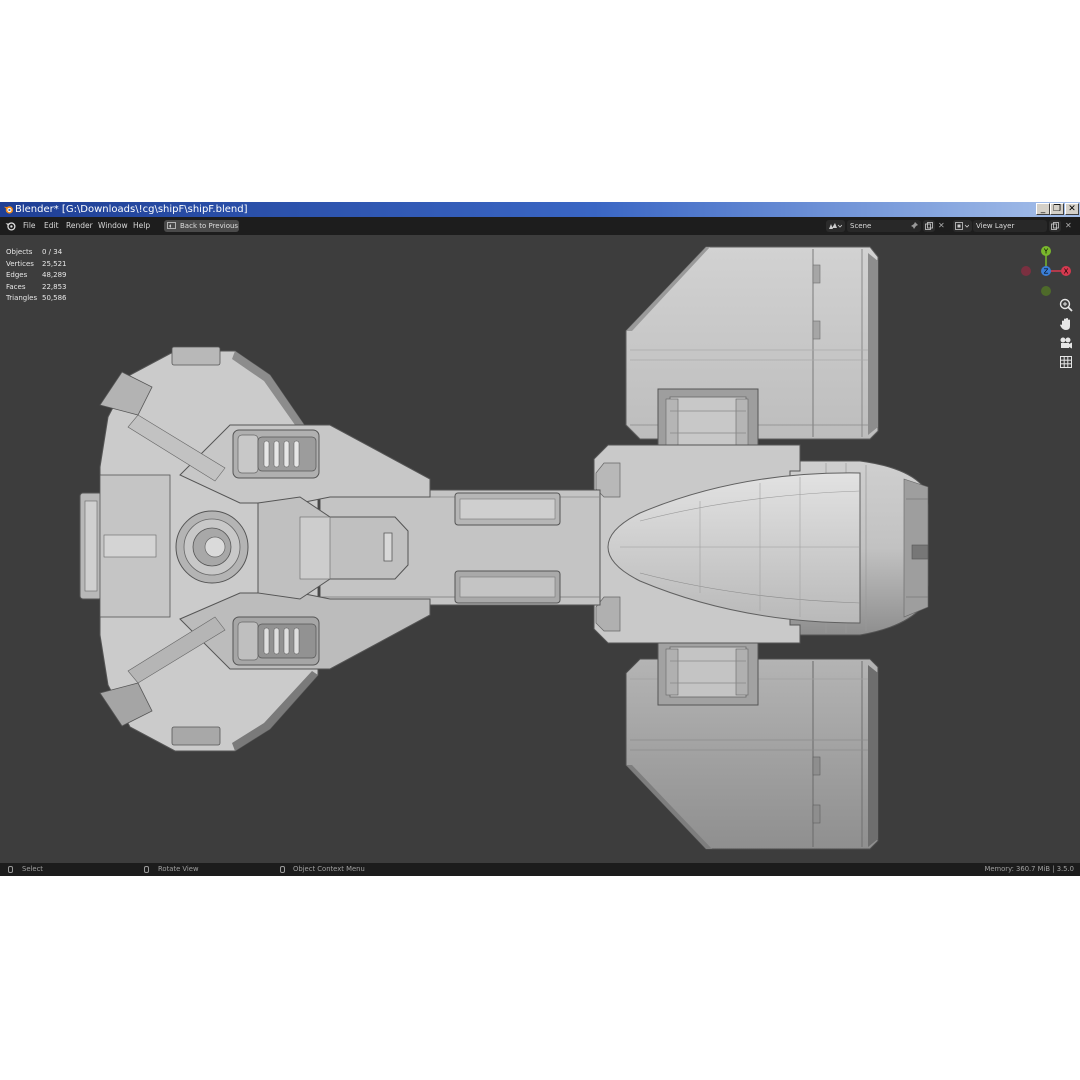 This screenshot has height=1080, width=1080. I want to click on mouse-left-icon, so click(10, 869).